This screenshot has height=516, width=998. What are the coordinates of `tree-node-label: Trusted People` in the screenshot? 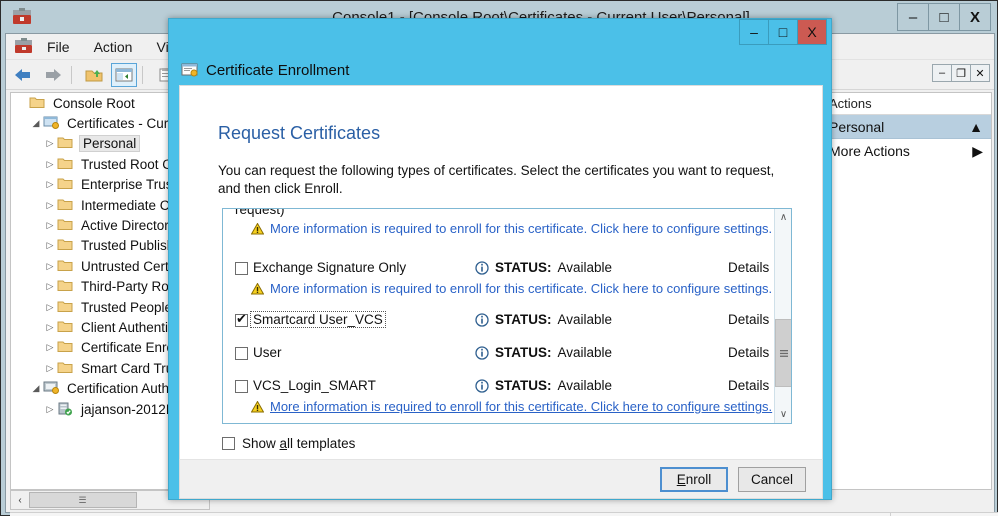 It's located at (127, 307).